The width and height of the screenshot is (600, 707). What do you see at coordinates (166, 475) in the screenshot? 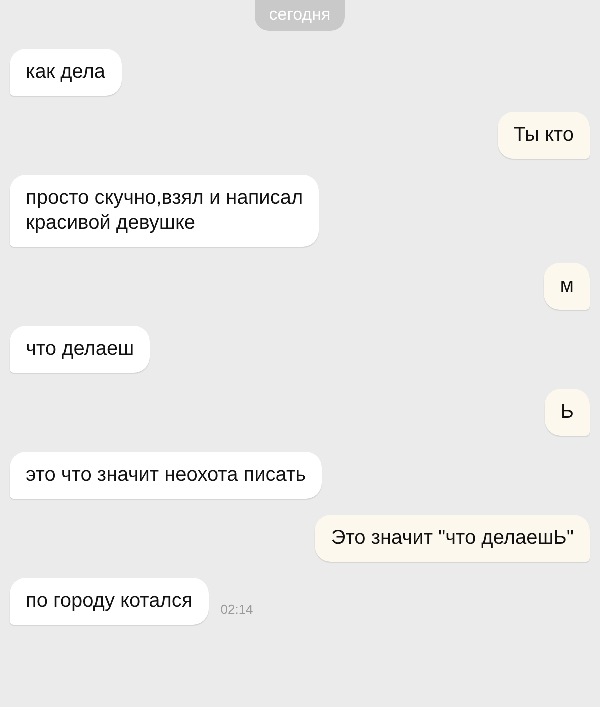
I see `incoming-message: это что значит неохота писать` at bounding box center [166, 475].